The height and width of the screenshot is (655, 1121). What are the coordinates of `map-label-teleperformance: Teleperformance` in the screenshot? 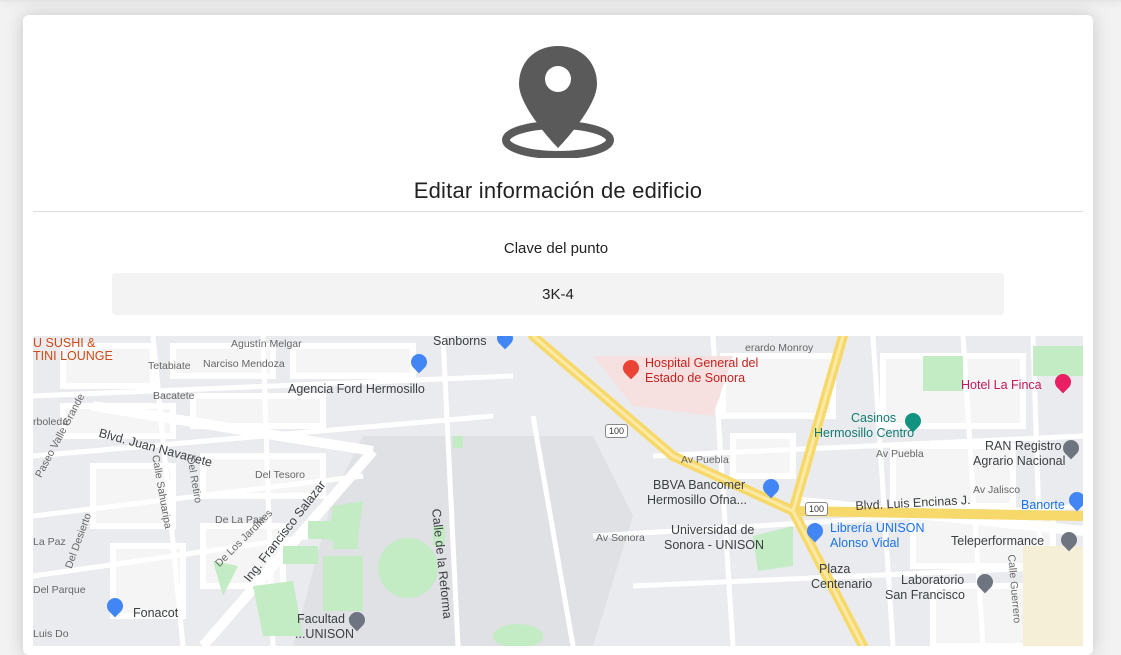 It's located at (998, 541).